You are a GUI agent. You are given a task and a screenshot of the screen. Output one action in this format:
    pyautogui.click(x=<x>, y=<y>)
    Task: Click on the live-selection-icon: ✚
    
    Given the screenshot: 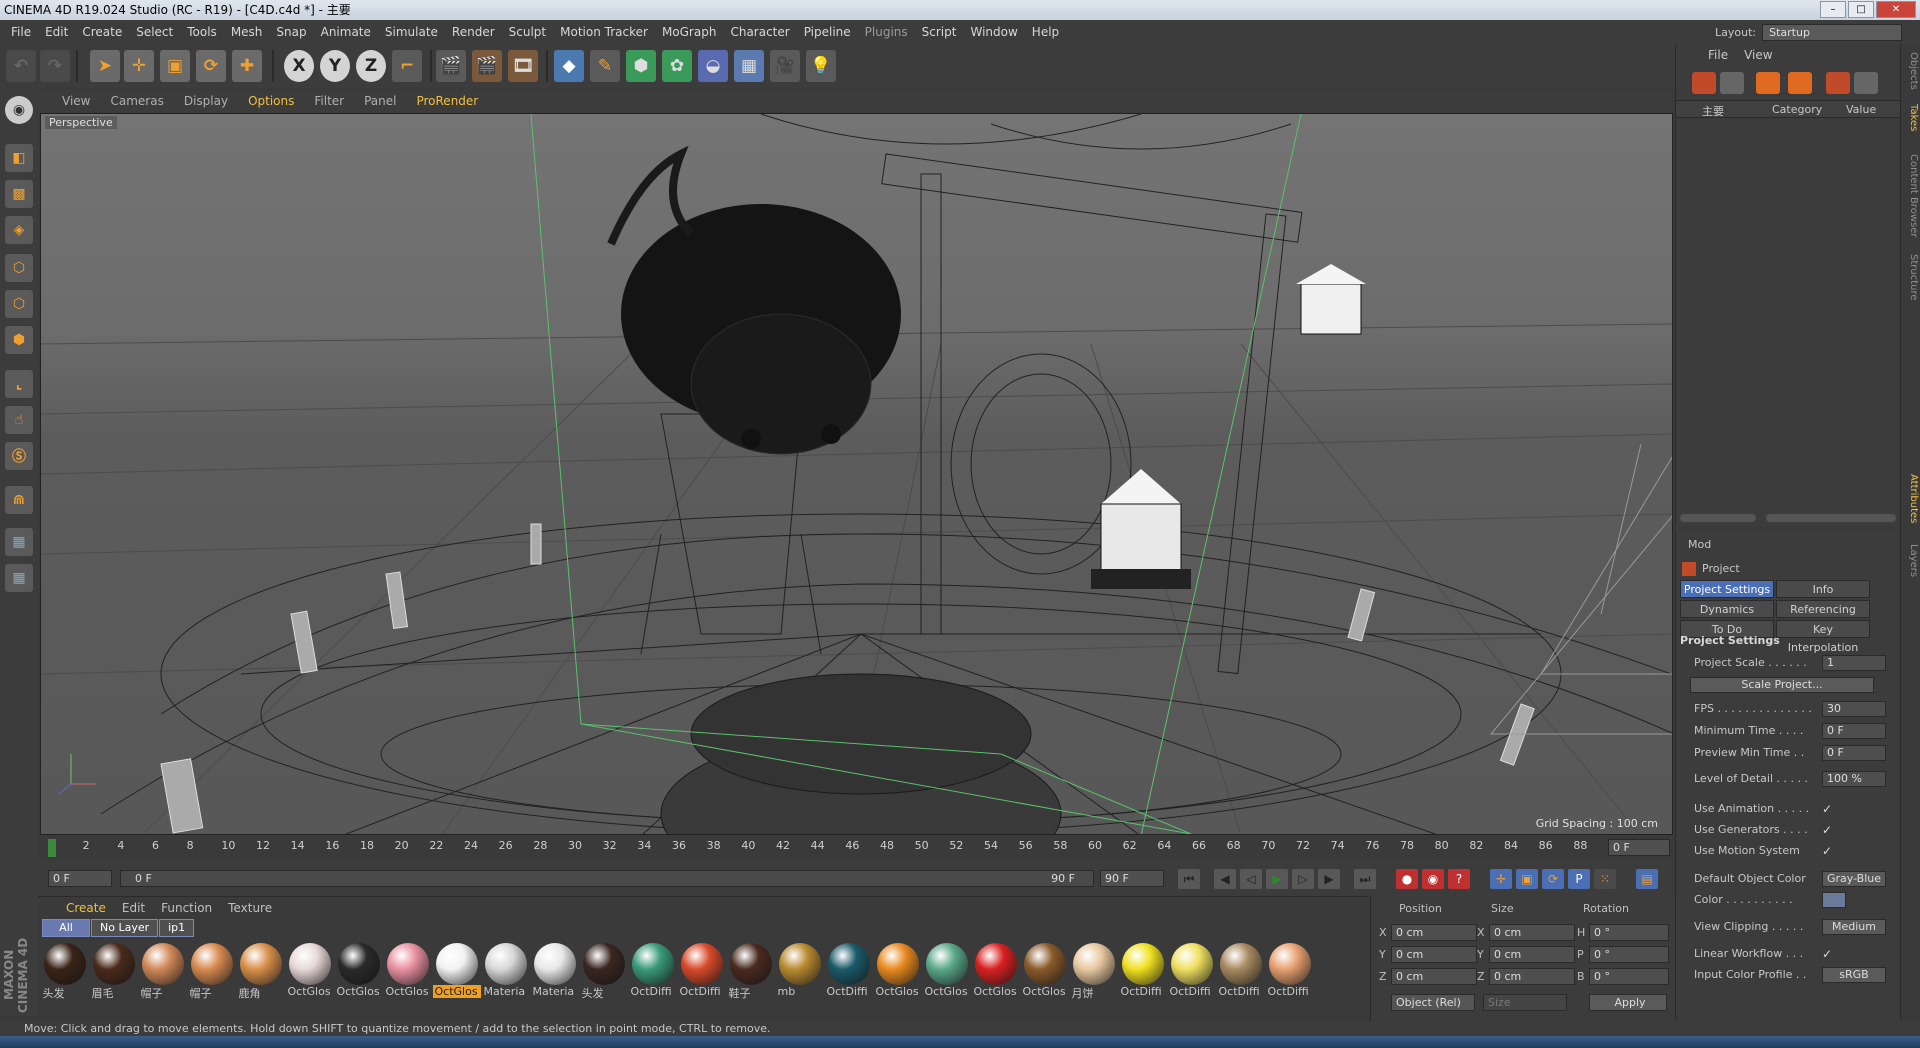 What is the action you would take?
    pyautogui.click(x=247, y=66)
    